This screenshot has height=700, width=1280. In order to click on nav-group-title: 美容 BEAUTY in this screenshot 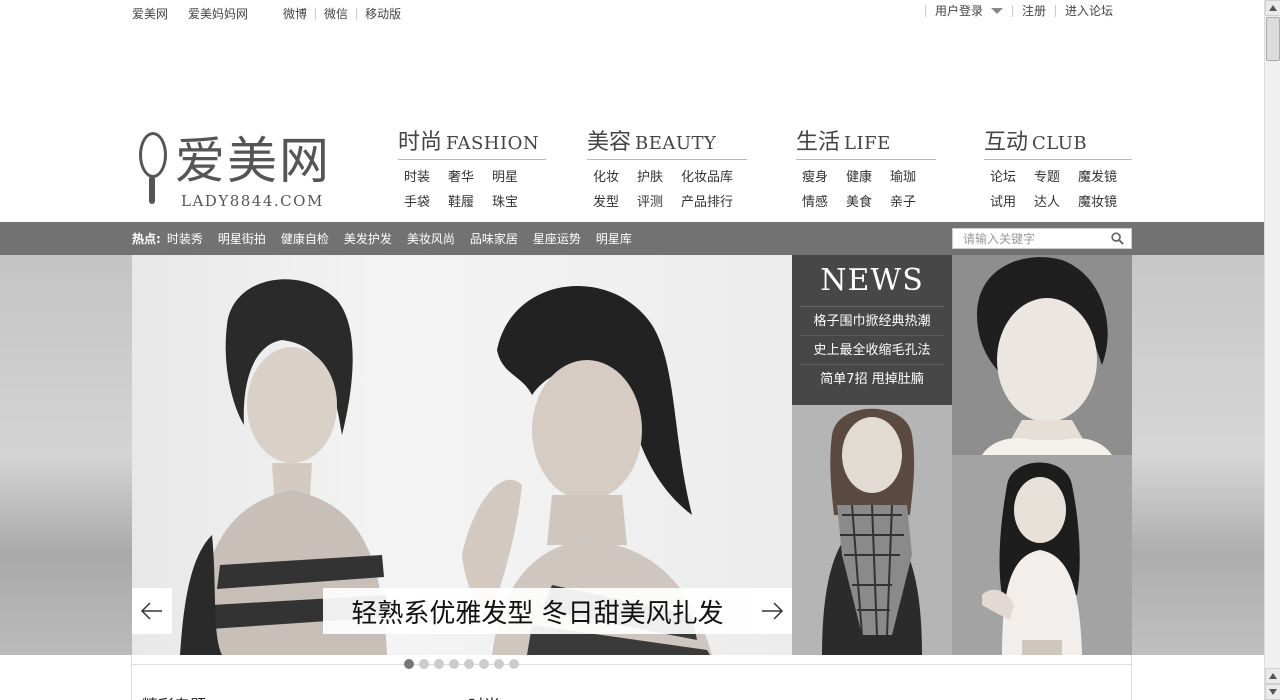, I will do `click(667, 144)`.